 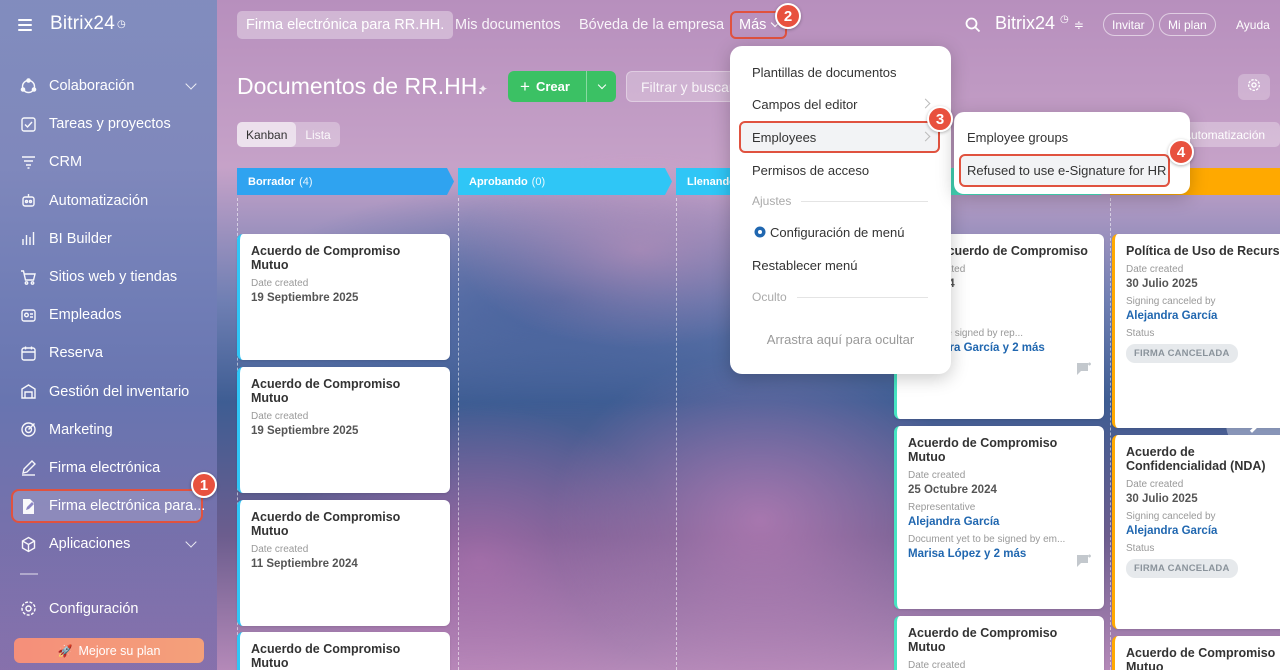 What do you see at coordinates (66, 162) in the screenshot?
I see `sidebar-item-label: CRM` at bounding box center [66, 162].